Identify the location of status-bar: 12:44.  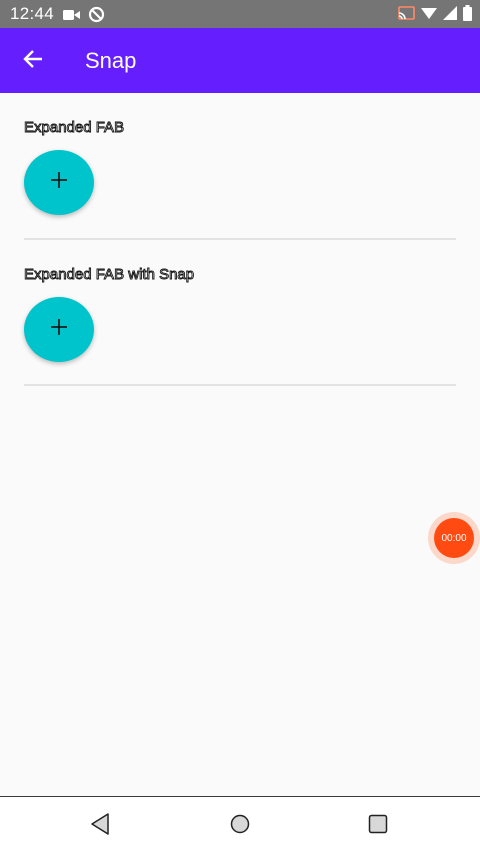
(240, 14).